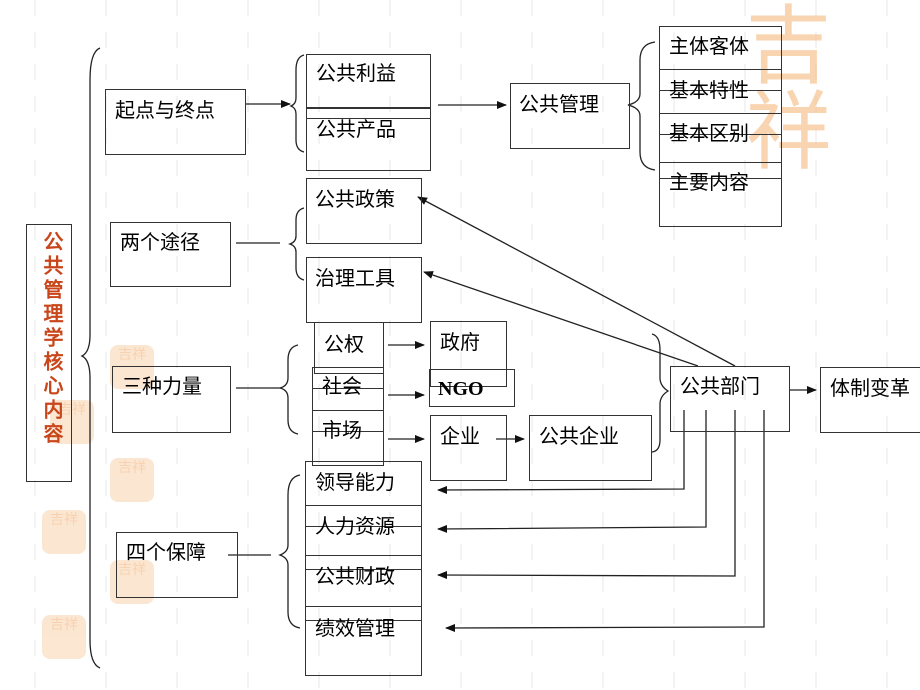  I want to click on label-public-sector: 公共部门, so click(720, 386).